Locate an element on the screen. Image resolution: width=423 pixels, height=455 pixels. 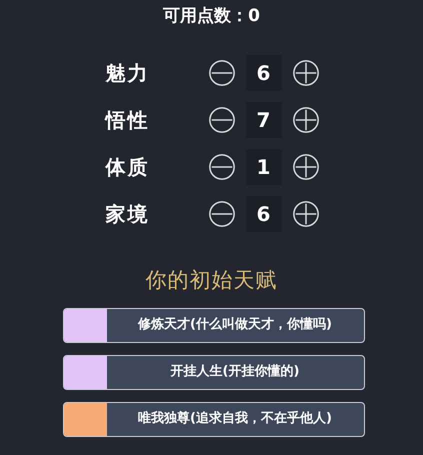
attribute-name: 体质 is located at coordinates (128, 167).